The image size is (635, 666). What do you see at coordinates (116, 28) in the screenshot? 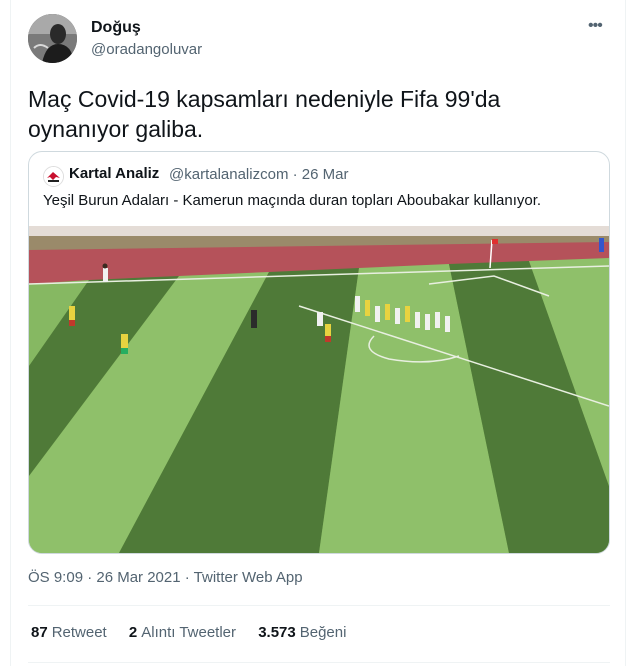
I see `author-name: Doğuş` at bounding box center [116, 28].